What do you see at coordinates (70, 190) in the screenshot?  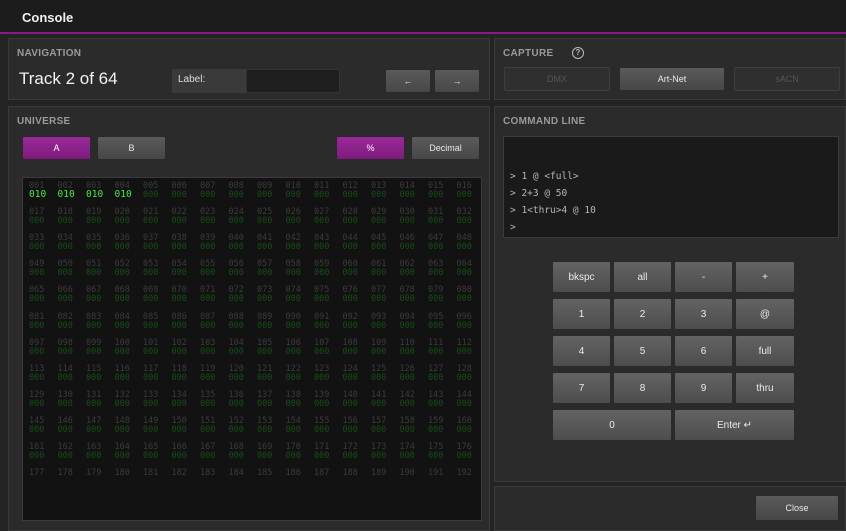 I see `channel-cell: 002 010` at bounding box center [70, 190].